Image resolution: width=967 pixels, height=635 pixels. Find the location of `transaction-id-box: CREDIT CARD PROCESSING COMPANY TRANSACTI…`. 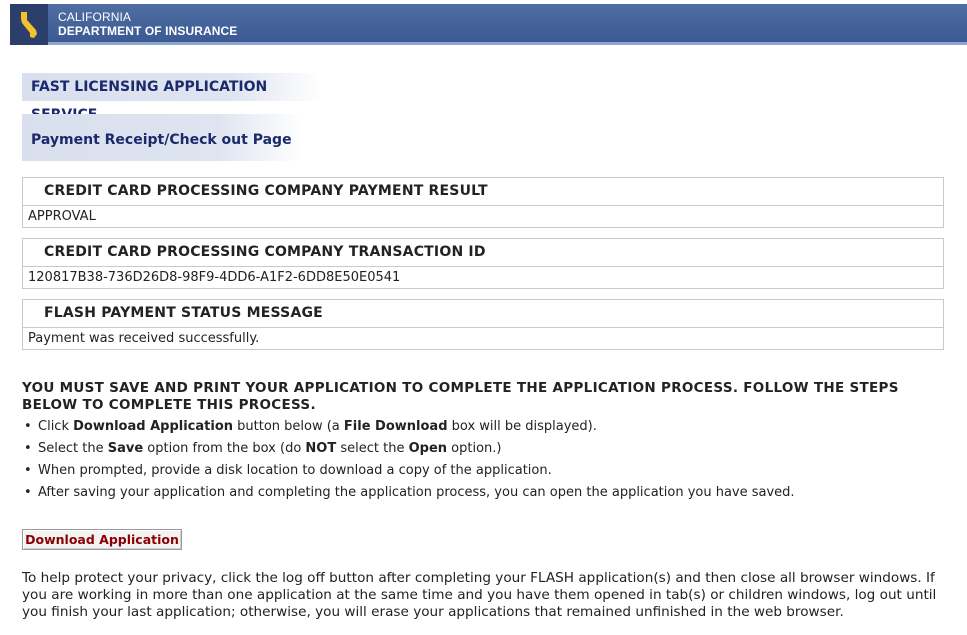

transaction-id-box: CREDIT CARD PROCESSING COMPANY TRANSACTI… is located at coordinates (483, 263).